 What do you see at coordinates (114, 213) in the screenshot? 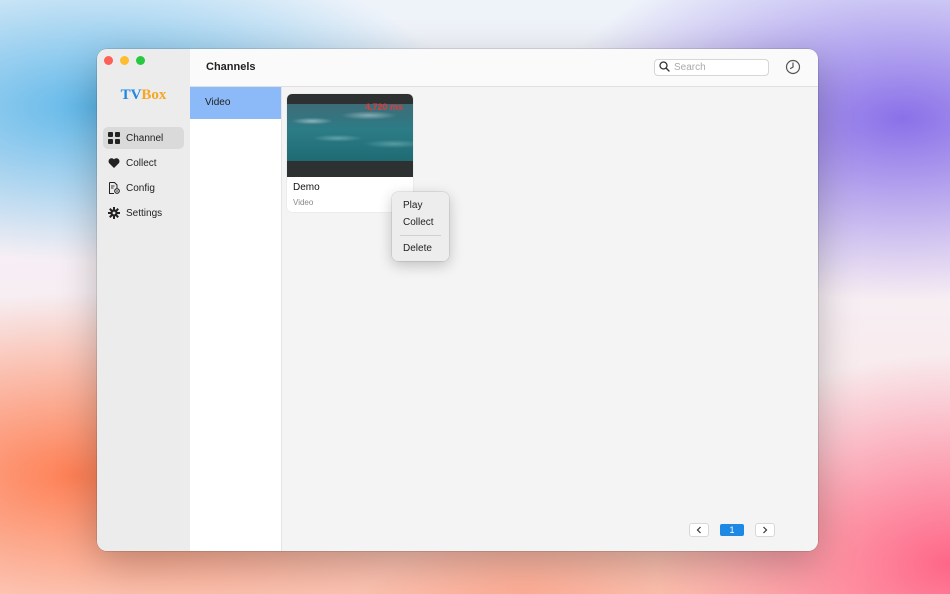
I see `gear-icon` at bounding box center [114, 213].